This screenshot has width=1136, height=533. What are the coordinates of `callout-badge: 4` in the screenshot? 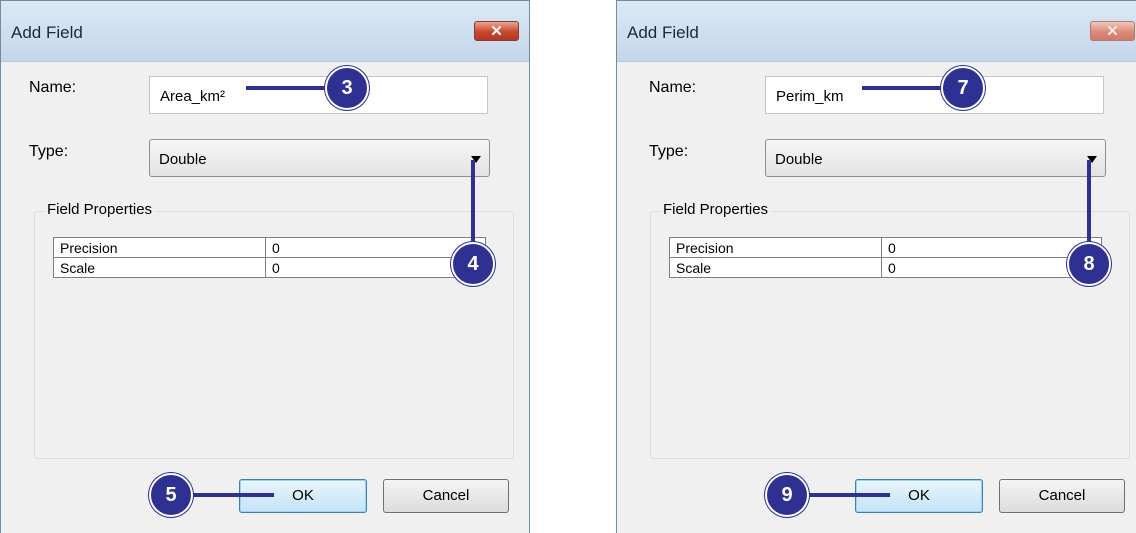 It's located at (473, 264).